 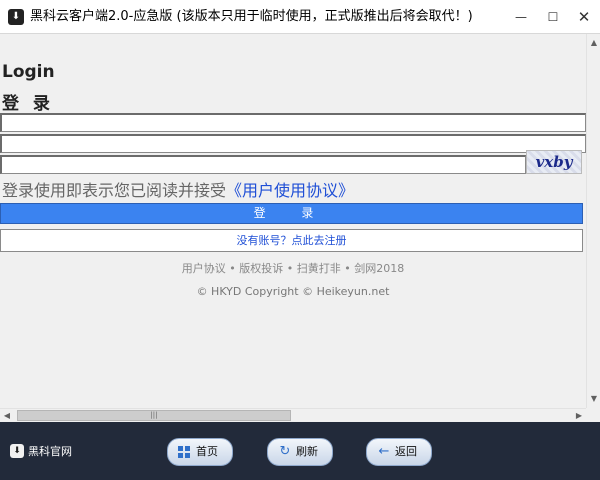 I want to click on captcha-image: vxby, so click(x=554, y=162).